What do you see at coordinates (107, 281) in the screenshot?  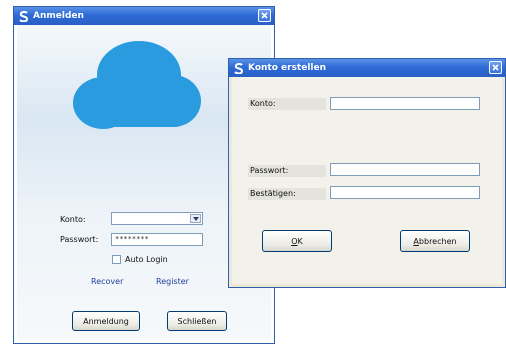 I see `recover-link: Recover` at bounding box center [107, 281].